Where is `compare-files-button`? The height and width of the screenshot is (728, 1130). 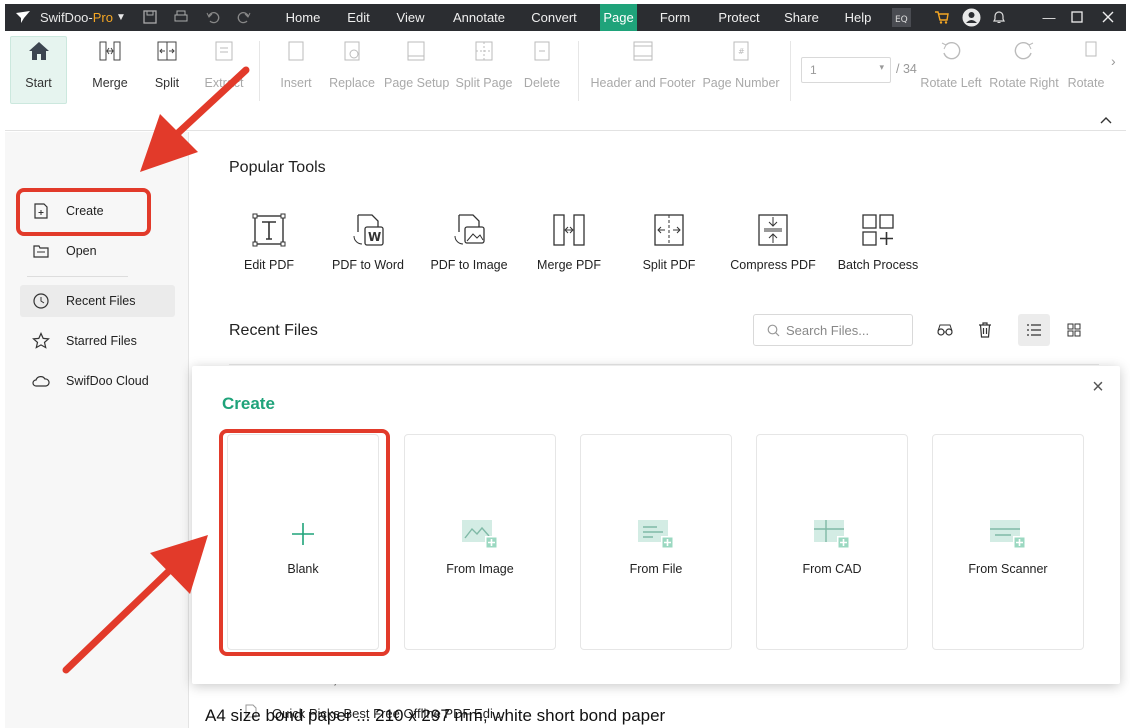
compare-files-button is located at coordinates (945, 330).